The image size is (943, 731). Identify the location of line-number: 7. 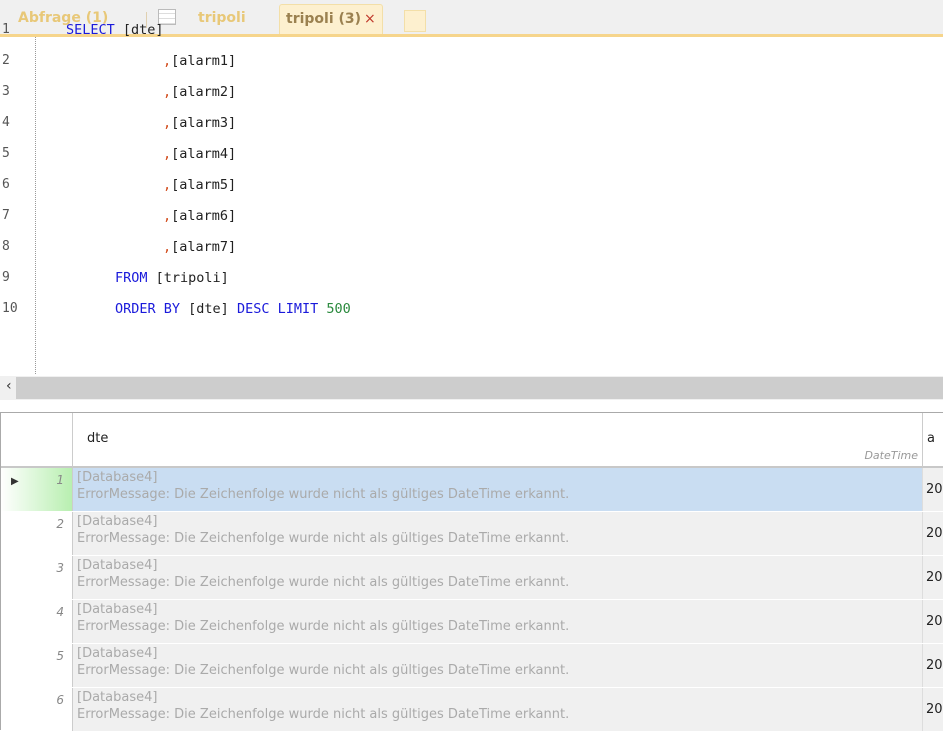
(6, 215).